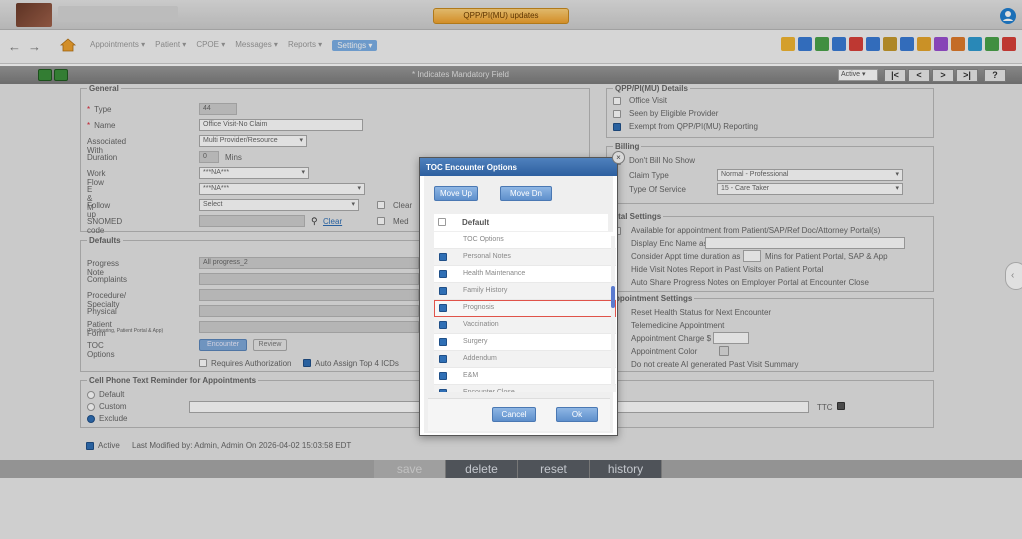 The width and height of the screenshot is (1022, 539). What do you see at coordinates (525, 388) in the screenshot?
I see `toc-option-row: Encounter Close` at bounding box center [525, 388].